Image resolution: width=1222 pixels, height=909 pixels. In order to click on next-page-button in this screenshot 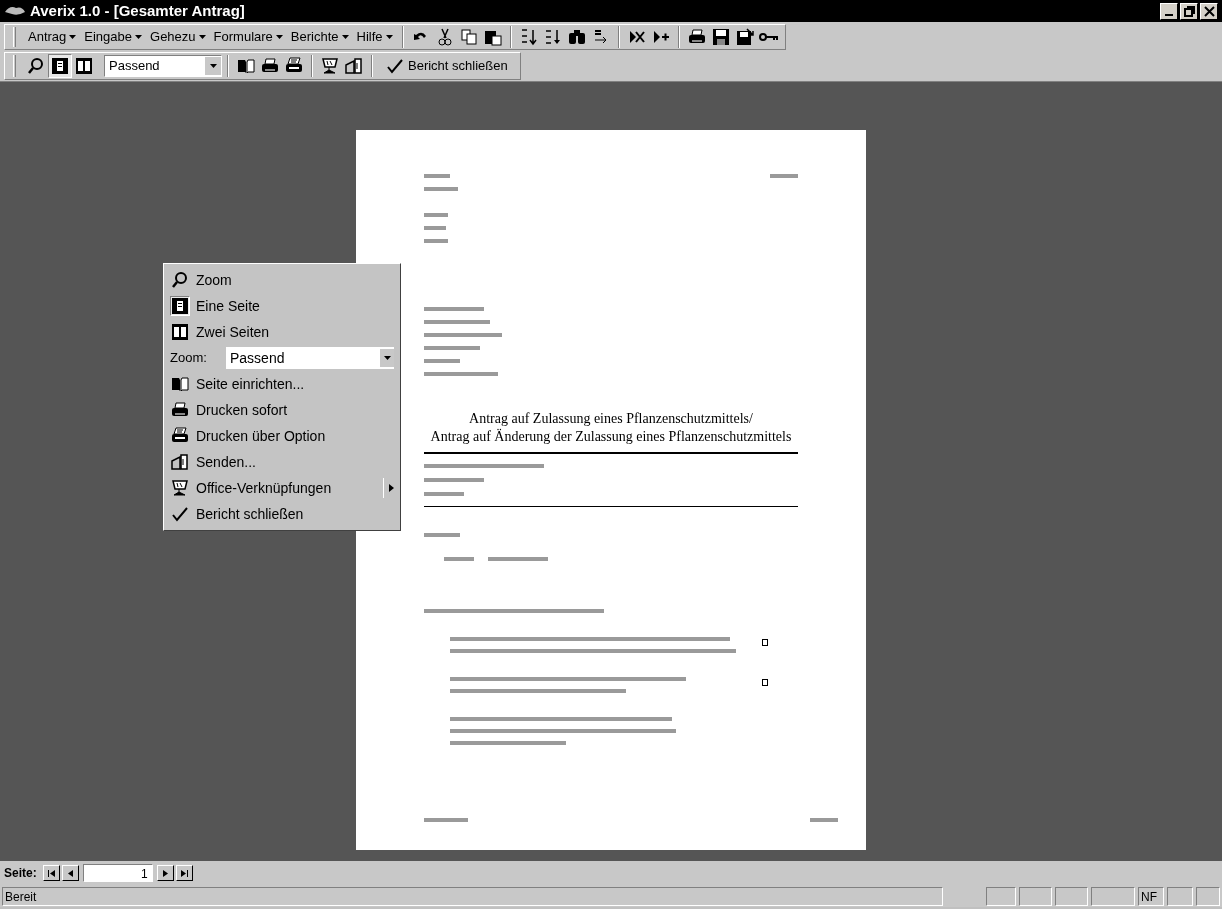, I will do `click(165, 873)`.